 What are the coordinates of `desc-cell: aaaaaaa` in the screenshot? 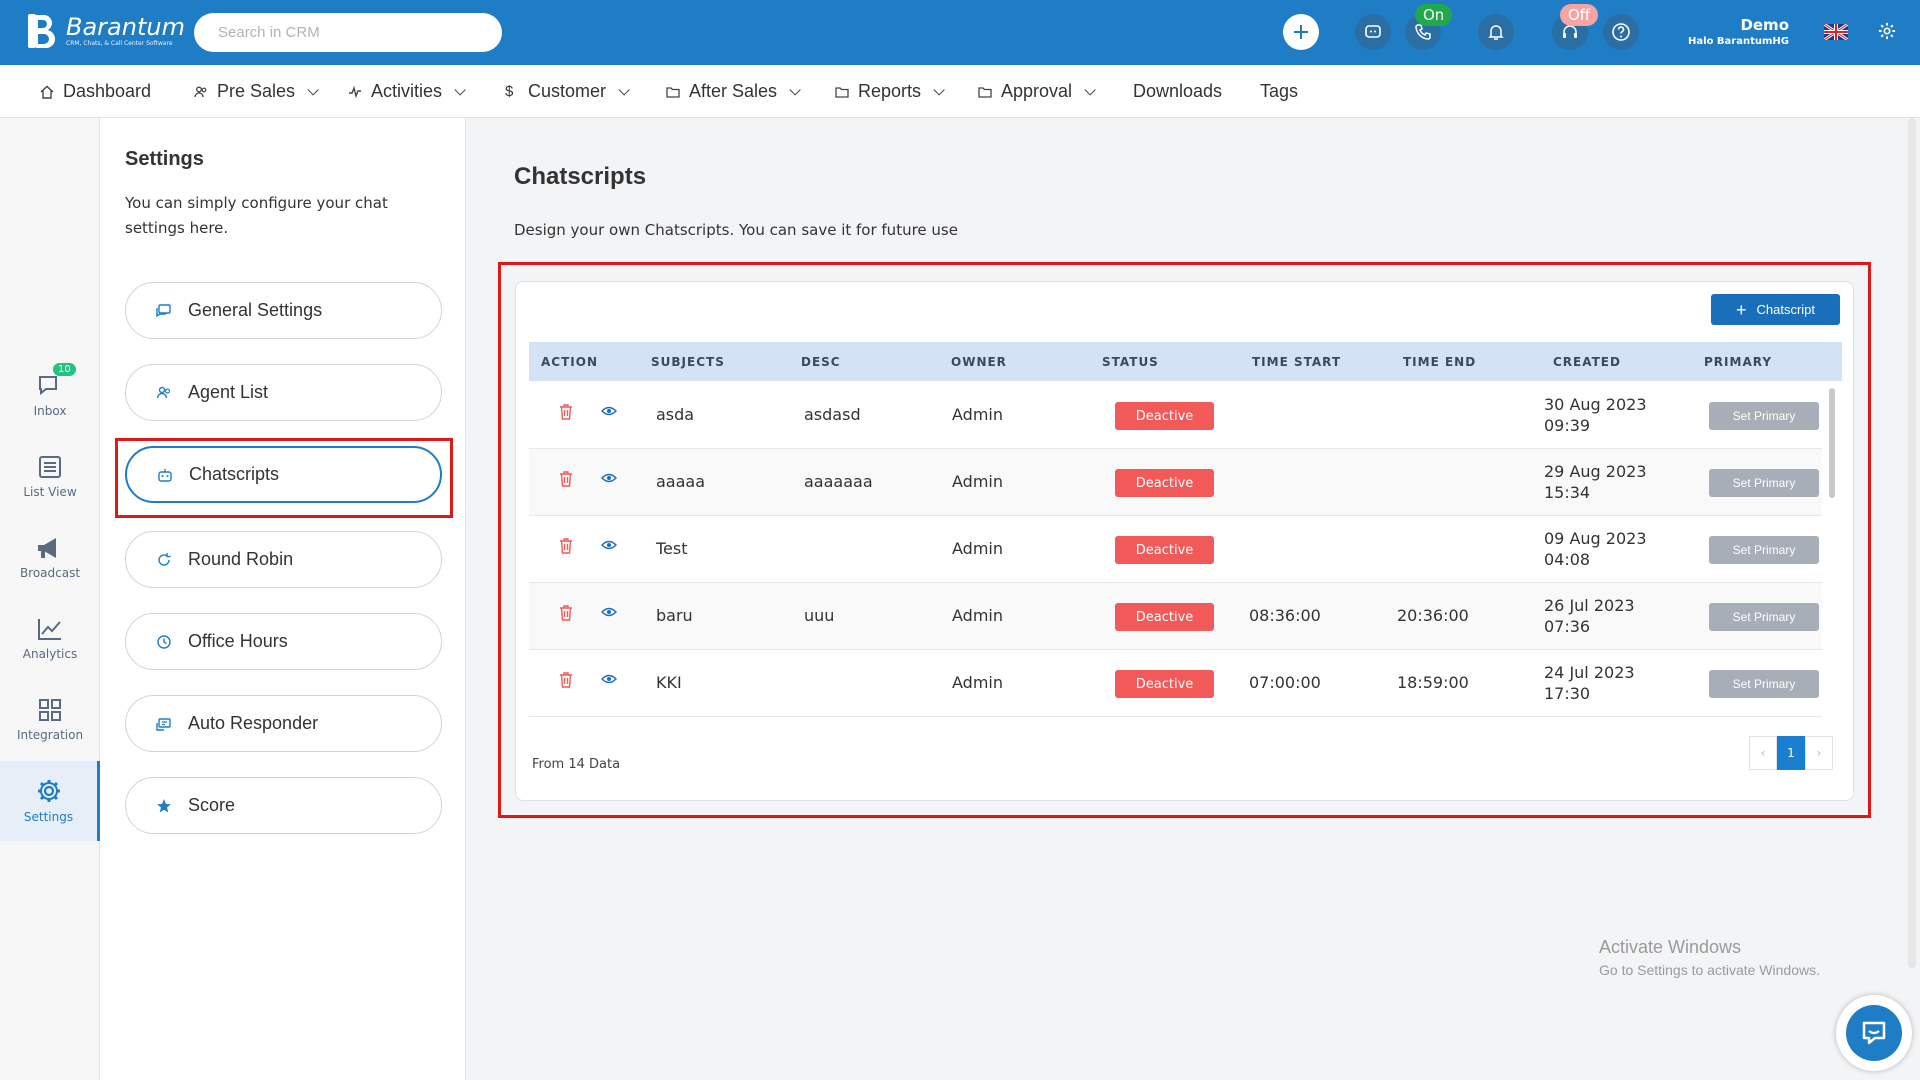 It's located at (838, 481).